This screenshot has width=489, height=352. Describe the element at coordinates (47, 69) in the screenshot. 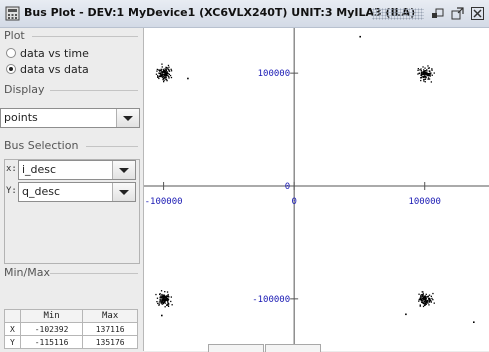

I see `radio-data-vs-data: data vs data` at that location.